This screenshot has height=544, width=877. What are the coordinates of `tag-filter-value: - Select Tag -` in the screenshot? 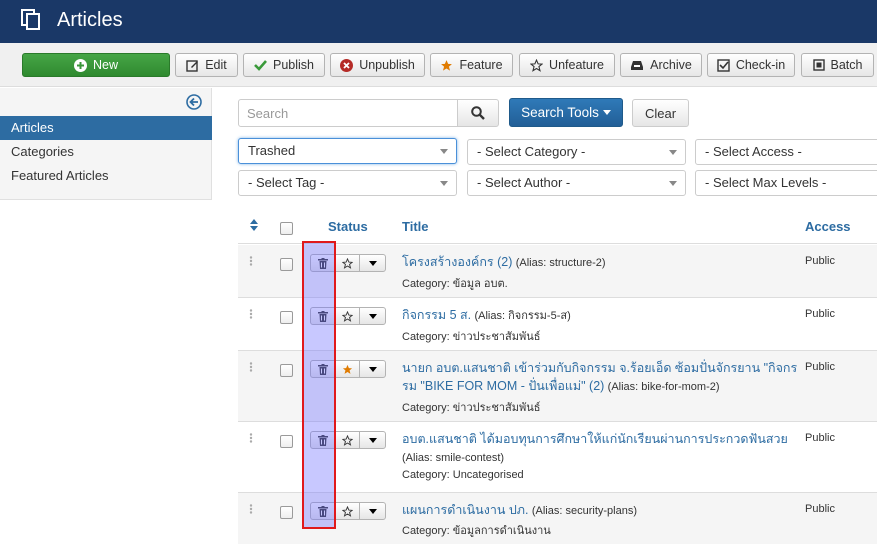 It's located at (286, 182).